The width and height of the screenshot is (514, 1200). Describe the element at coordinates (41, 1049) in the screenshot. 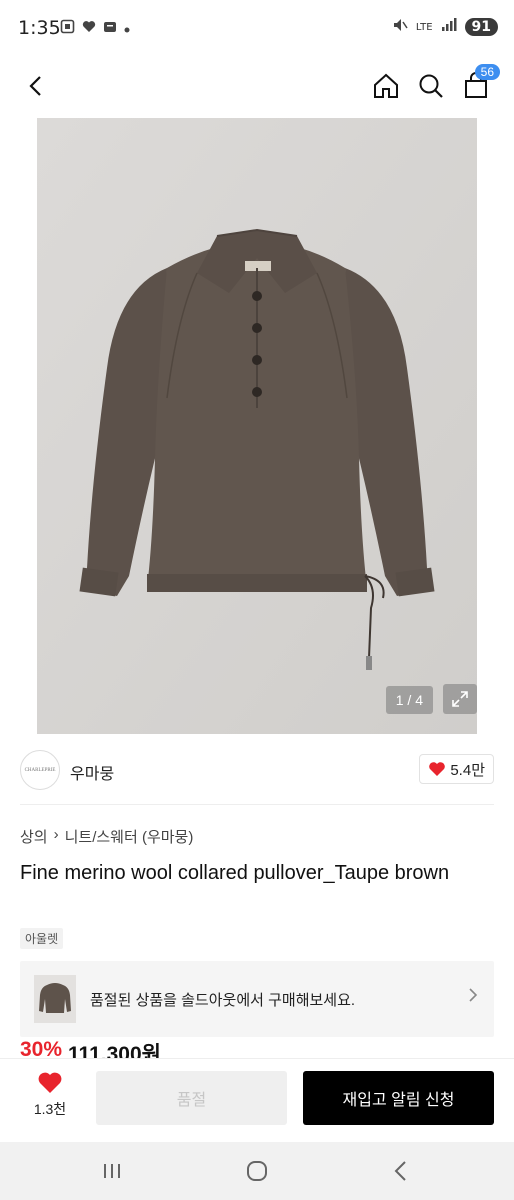

I see `discount-rate: 30%` at that location.